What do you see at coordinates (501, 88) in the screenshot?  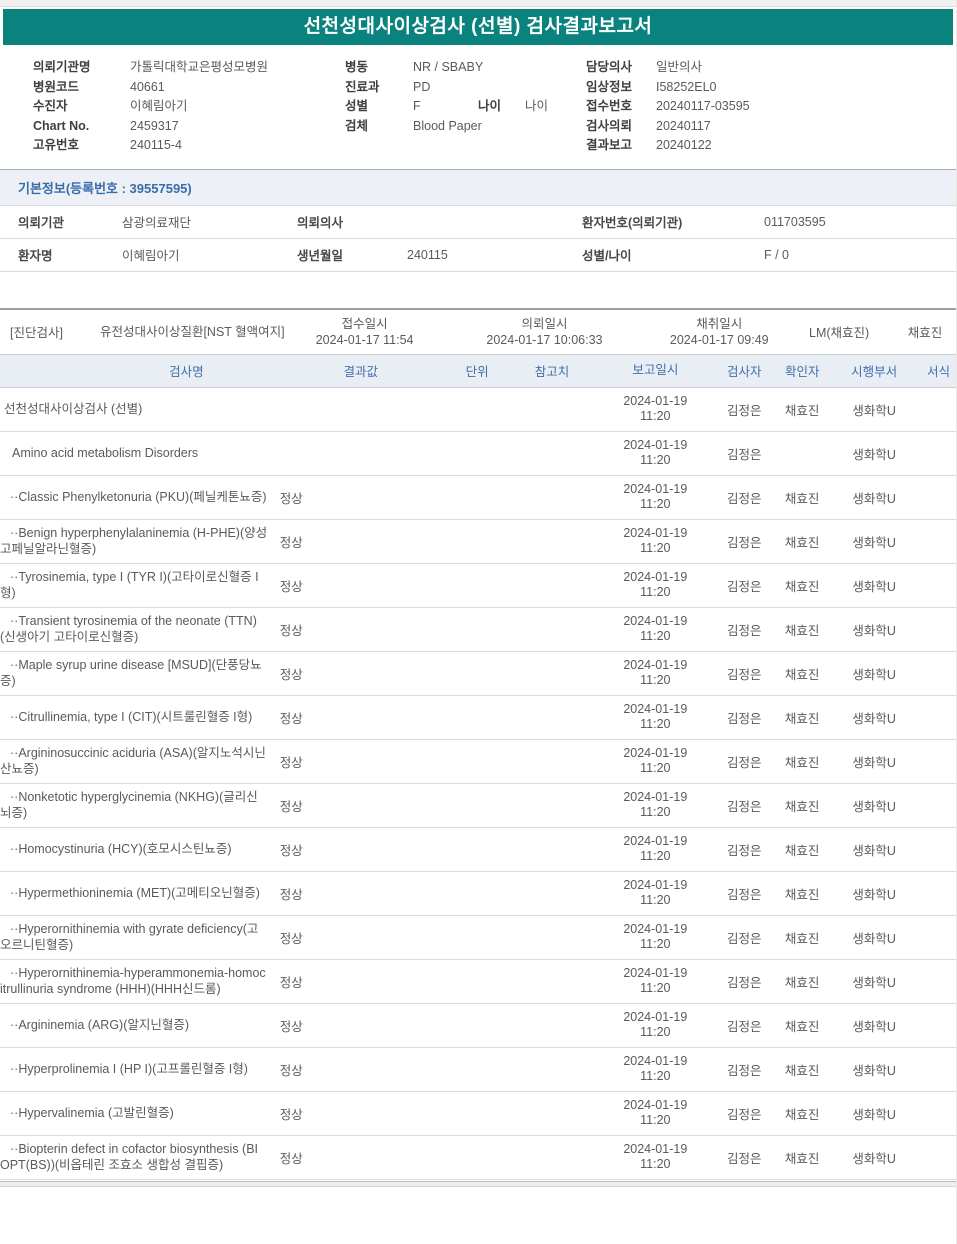 I see `field-label` at bounding box center [501, 88].